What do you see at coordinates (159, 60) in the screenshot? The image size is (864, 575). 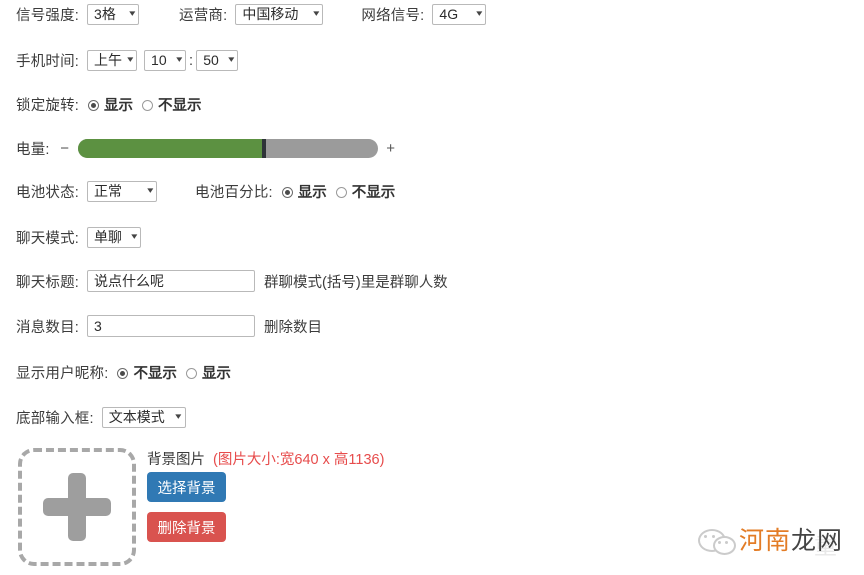 I see `time-hour-value: 10` at bounding box center [159, 60].